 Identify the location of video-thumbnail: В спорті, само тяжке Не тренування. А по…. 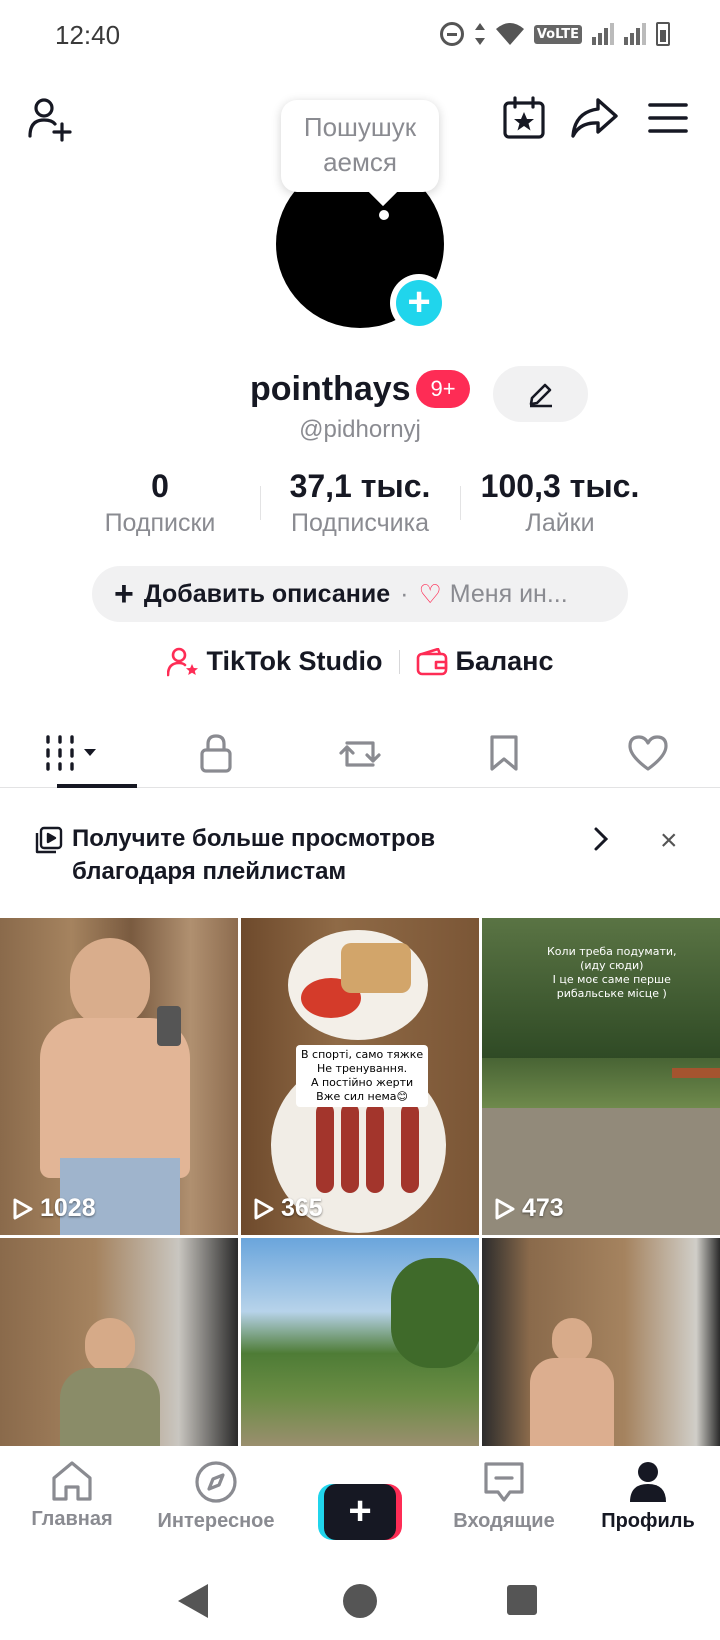
(360, 1076).